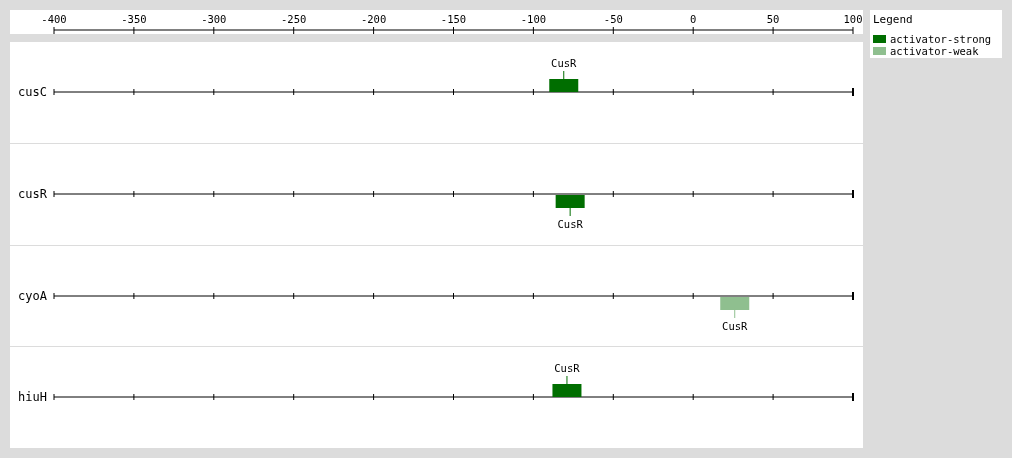 The height and width of the screenshot is (458, 1012). What do you see at coordinates (453, 19) in the screenshot?
I see `axis-tick-label: -150` at bounding box center [453, 19].